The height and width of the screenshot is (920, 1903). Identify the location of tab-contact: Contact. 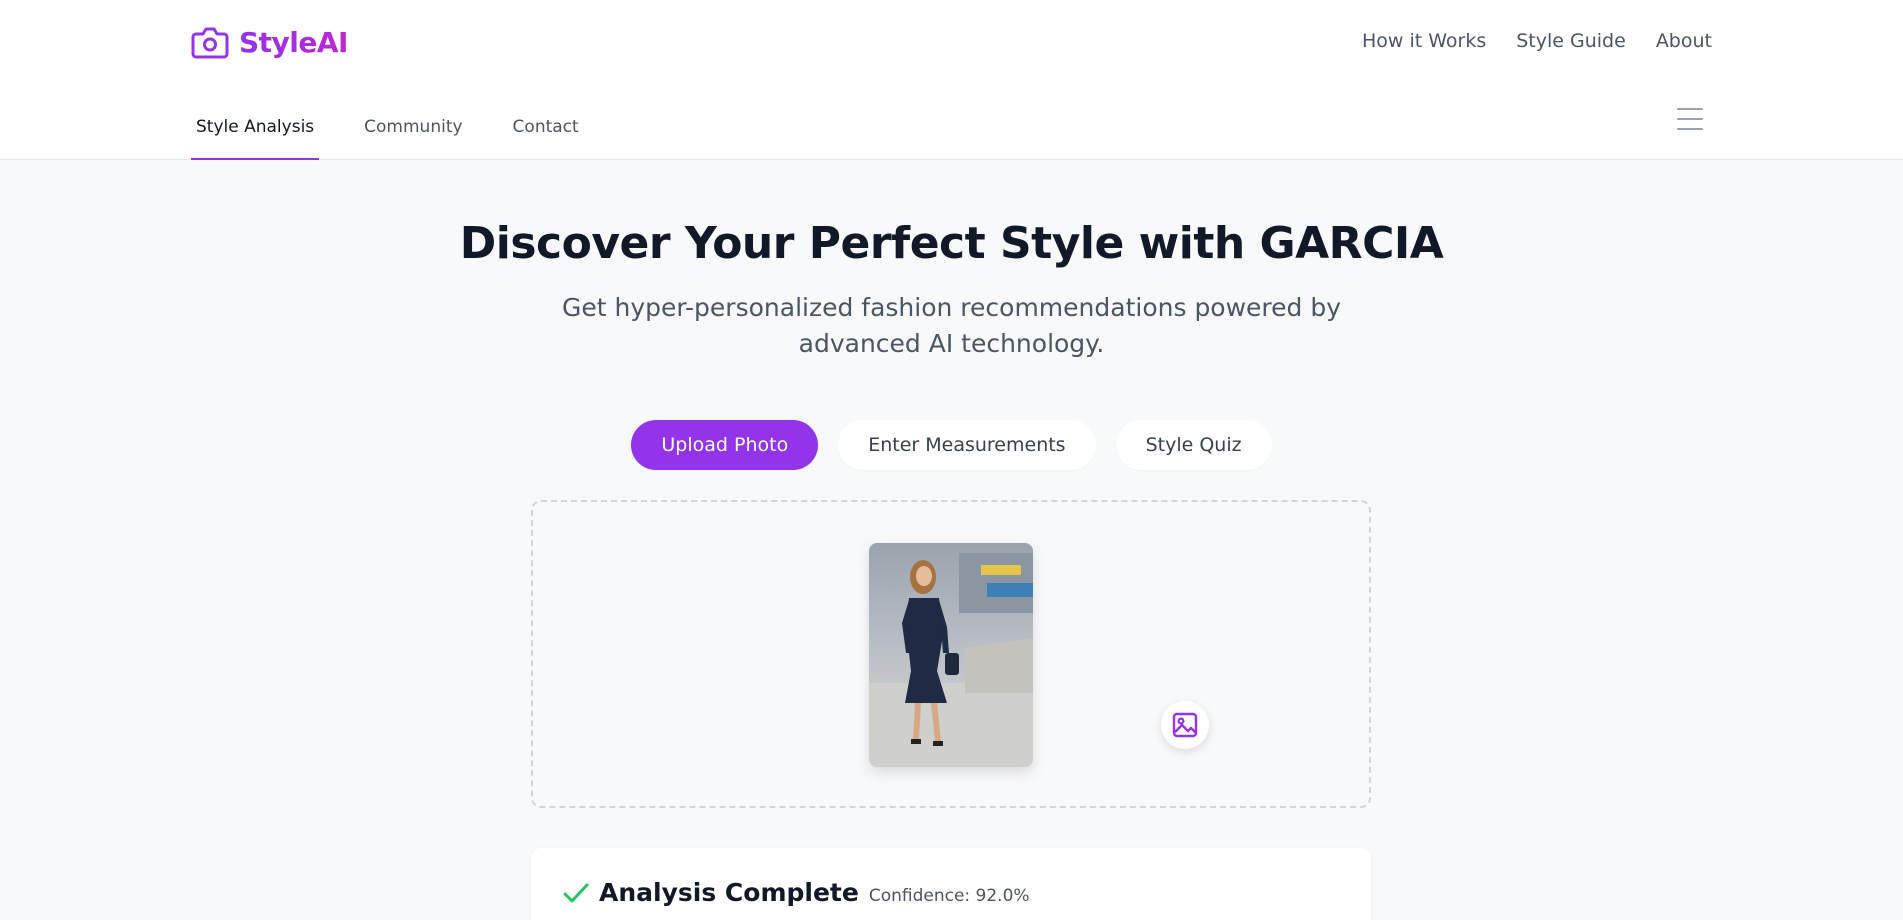
(546, 132).